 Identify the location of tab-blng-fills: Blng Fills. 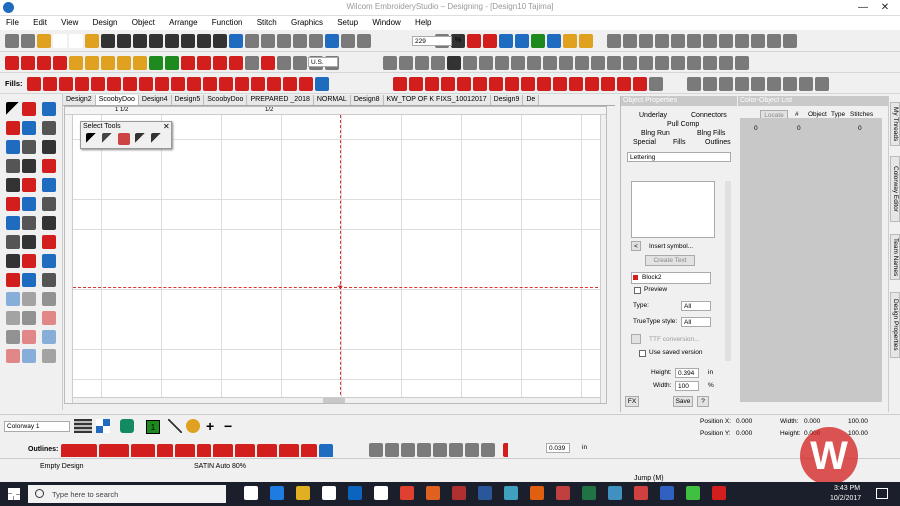
(711, 133).